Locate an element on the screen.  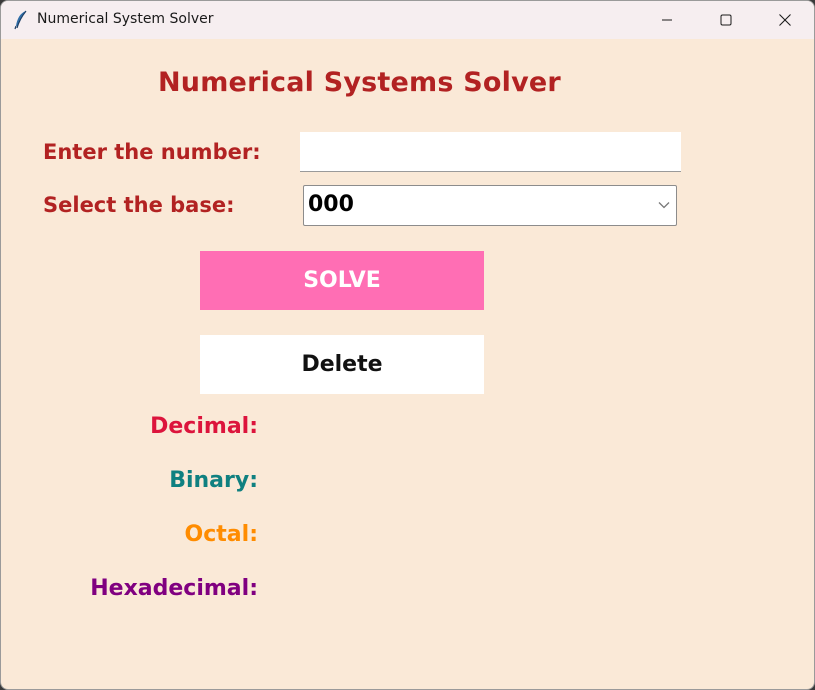
maximize-button is located at coordinates (726, 20).